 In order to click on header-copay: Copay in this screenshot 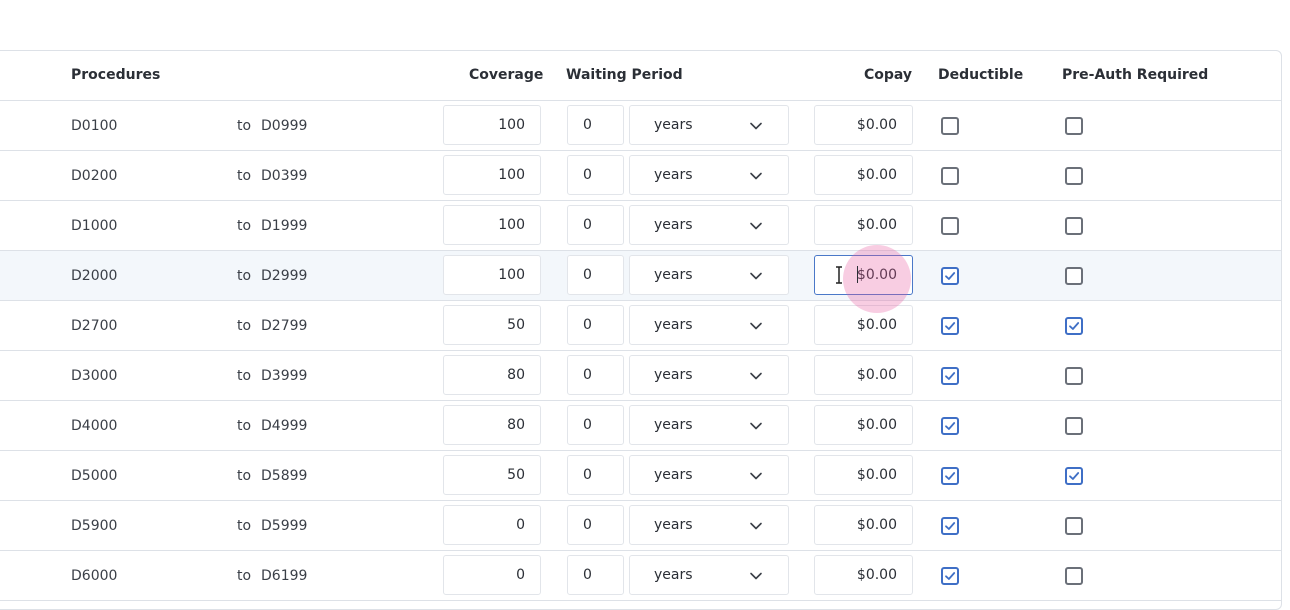, I will do `click(888, 75)`.